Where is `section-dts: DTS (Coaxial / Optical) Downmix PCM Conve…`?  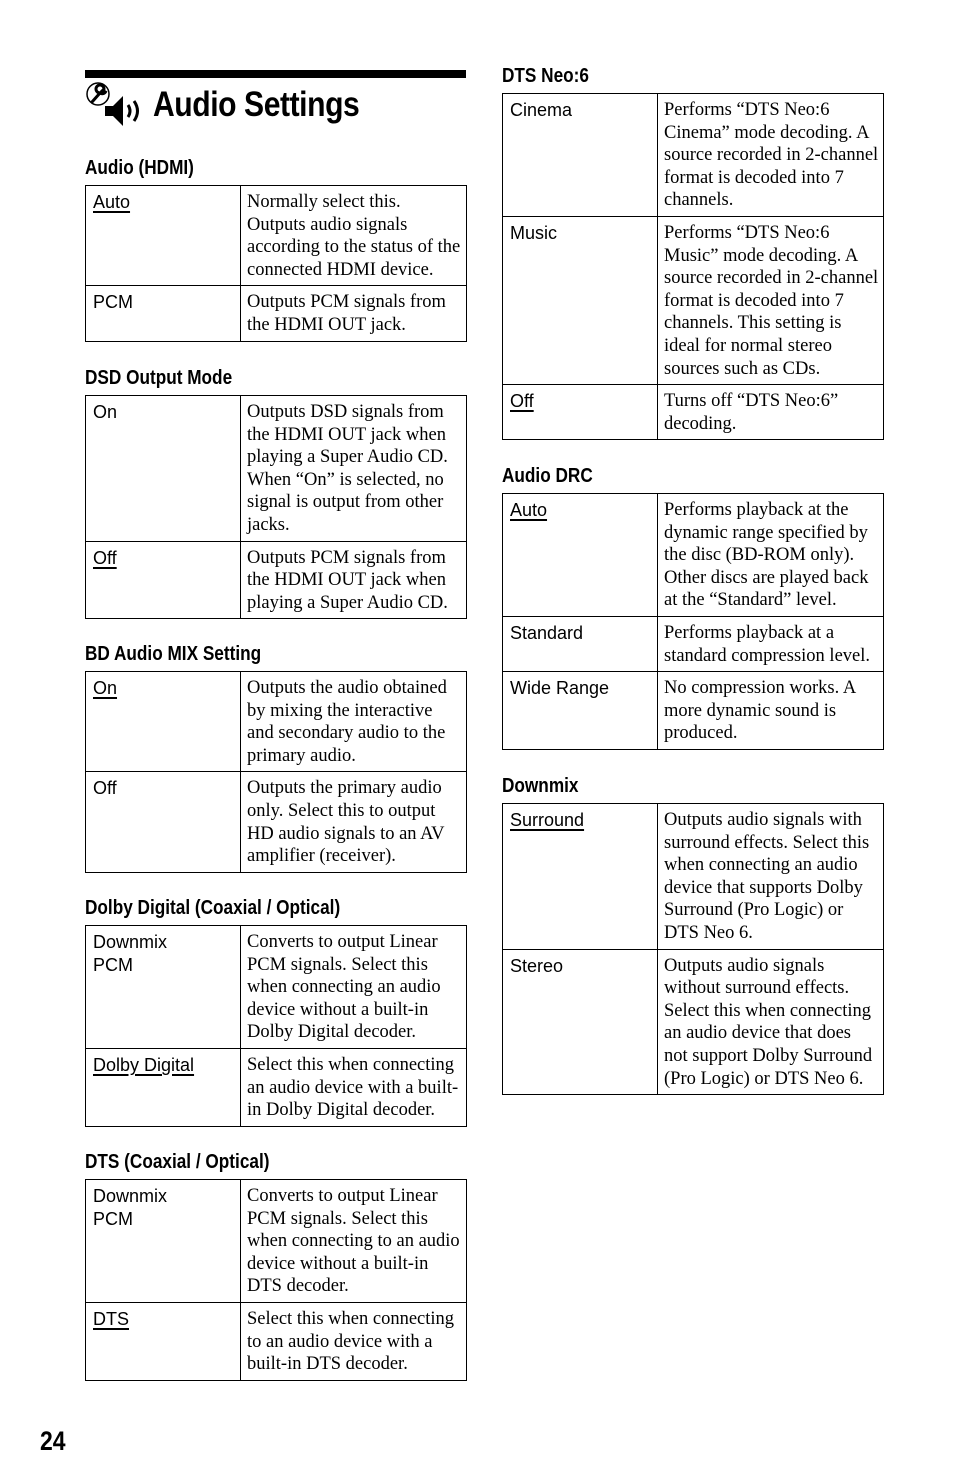 section-dts: DTS (Coaxial / Optical) Downmix PCM Conve… is located at coordinates (276, 1265).